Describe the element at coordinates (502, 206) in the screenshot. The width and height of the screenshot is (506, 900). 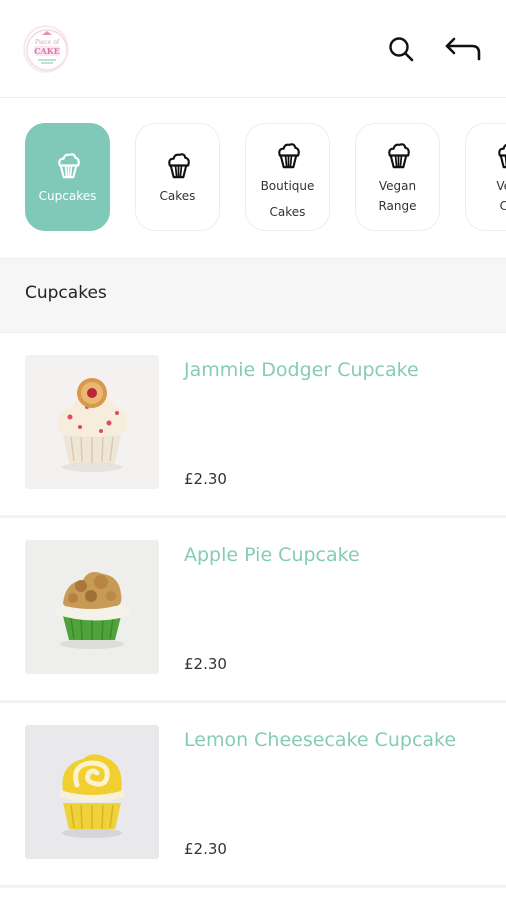
I see `category-label-line-2: Ca` at that location.